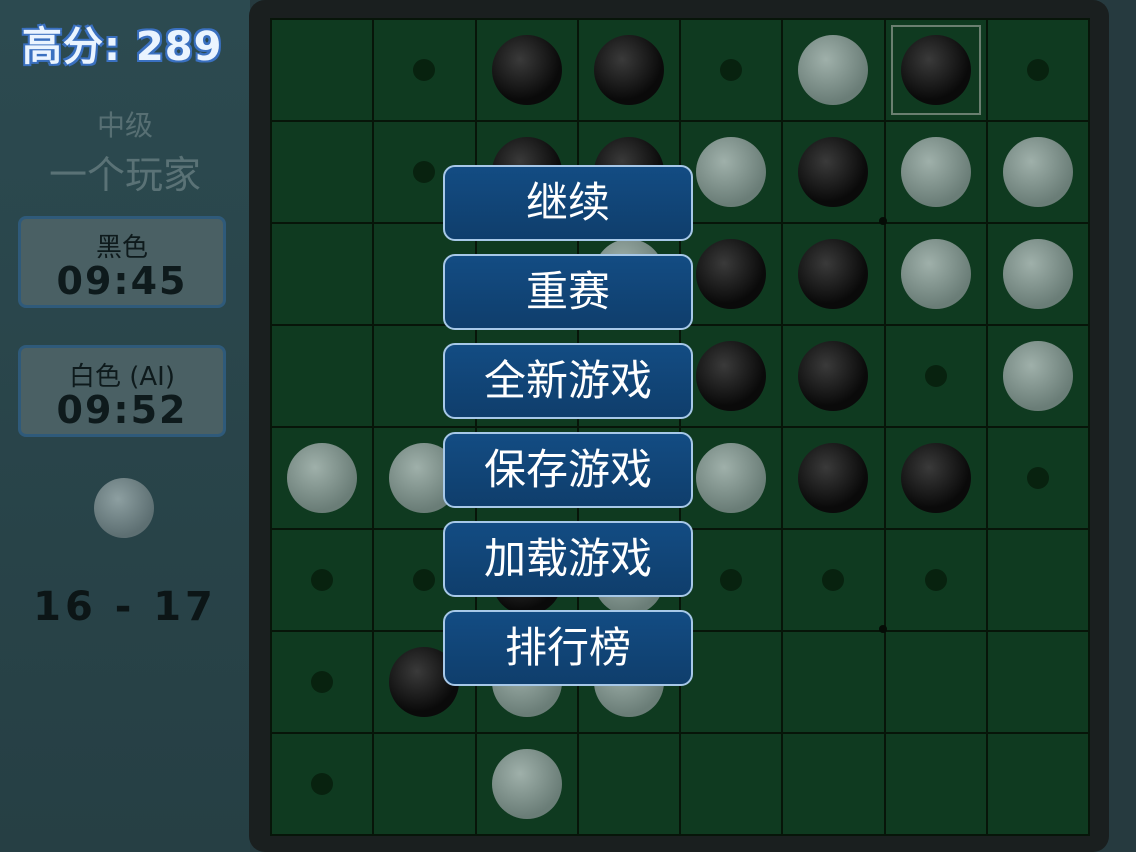 Image resolution: width=1136 pixels, height=852 pixels. Describe the element at coordinates (124, 125) in the screenshot. I see `difficulty-level: 中级` at that location.